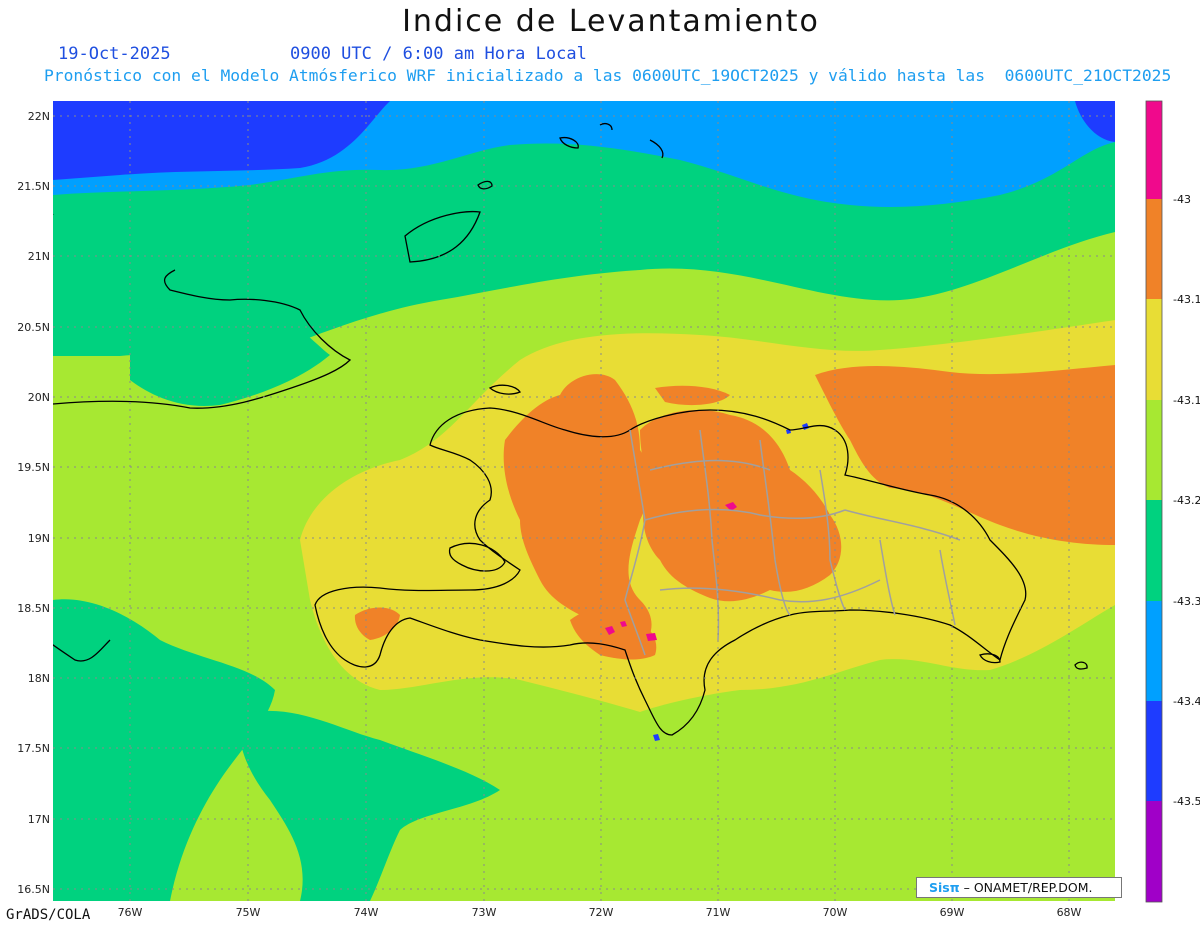  I want to click on colorbar-label: -43.4, so click(1186, 701).